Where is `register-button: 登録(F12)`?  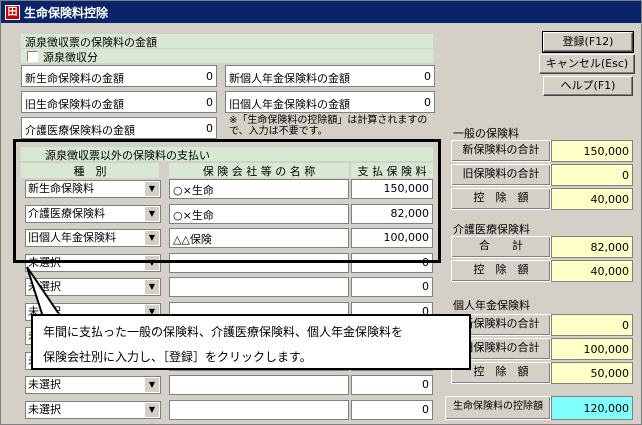 register-button: 登録(F12) is located at coordinates (588, 42).